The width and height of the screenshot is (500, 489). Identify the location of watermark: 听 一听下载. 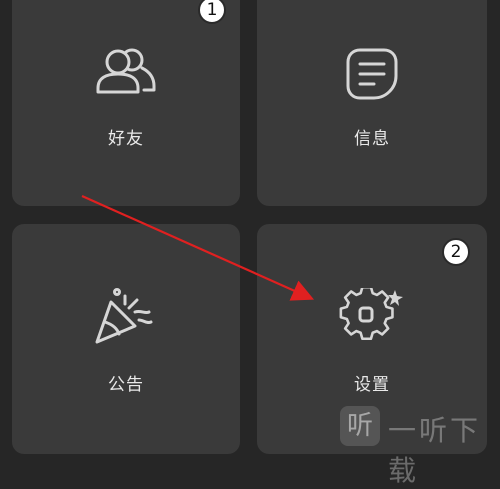
(418, 445).